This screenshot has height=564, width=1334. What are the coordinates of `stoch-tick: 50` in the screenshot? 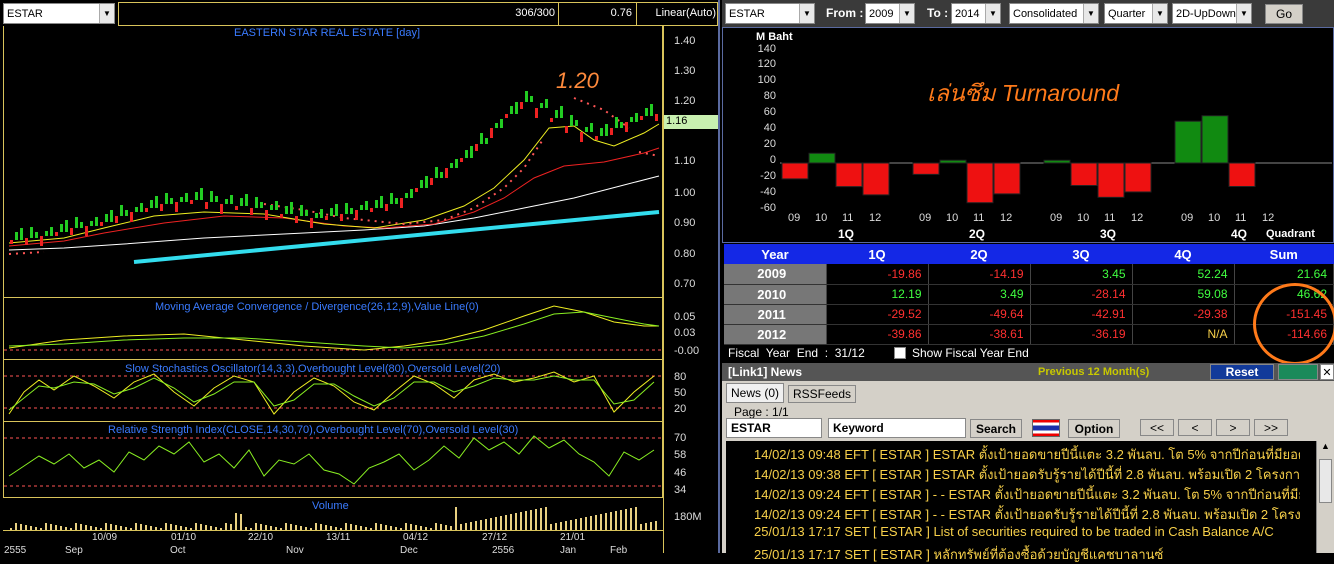 It's located at (680, 393).